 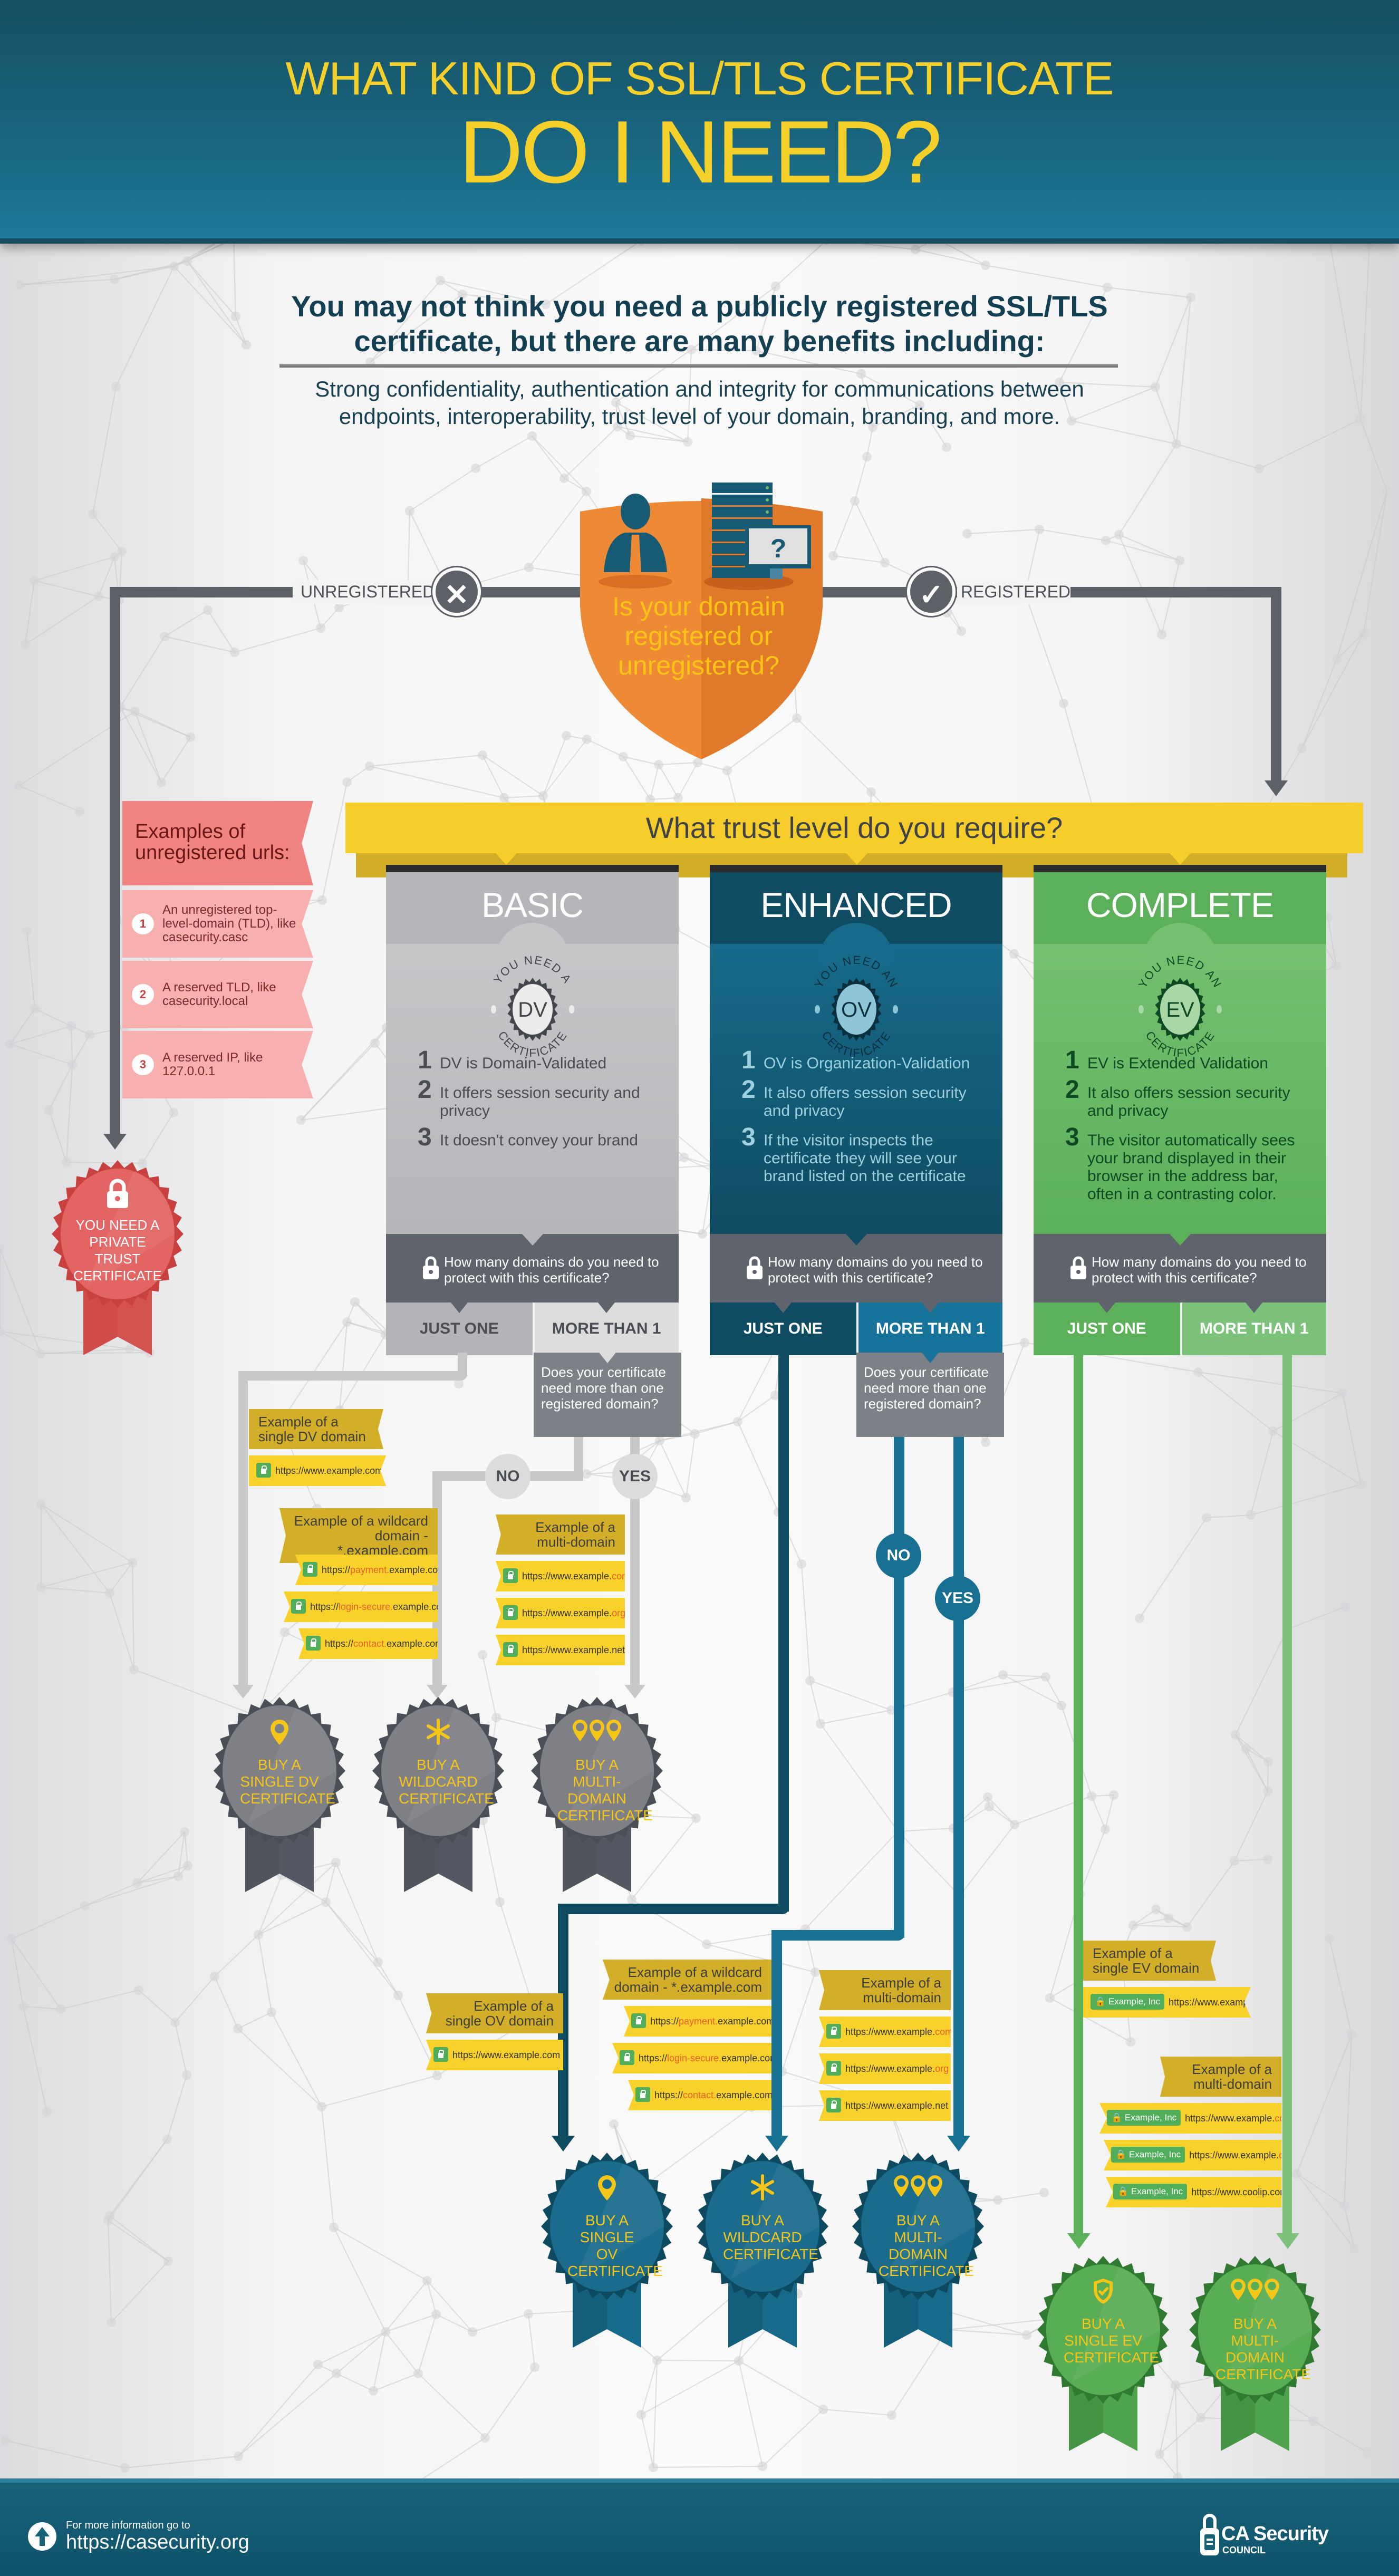 I want to click on example-url: 🔒 Example, Inc https://www.example.org, so click(x=1192, y=2155).